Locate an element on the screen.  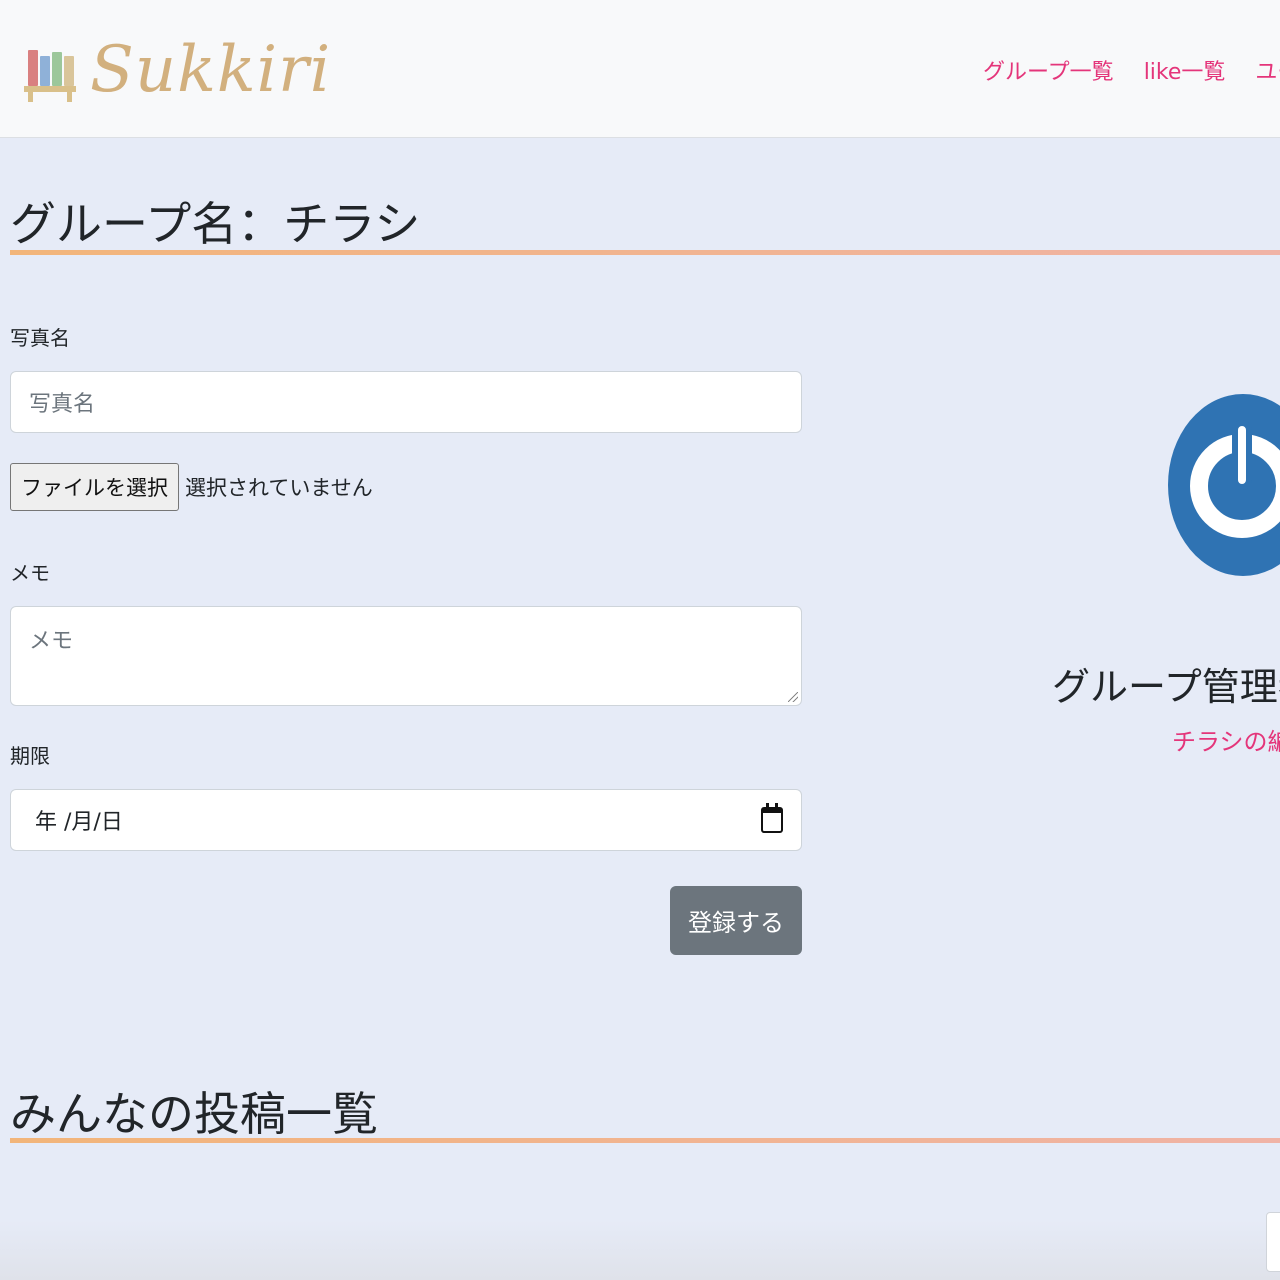
nav-link-groups: グループ一覧 is located at coordinates (1048, 70).